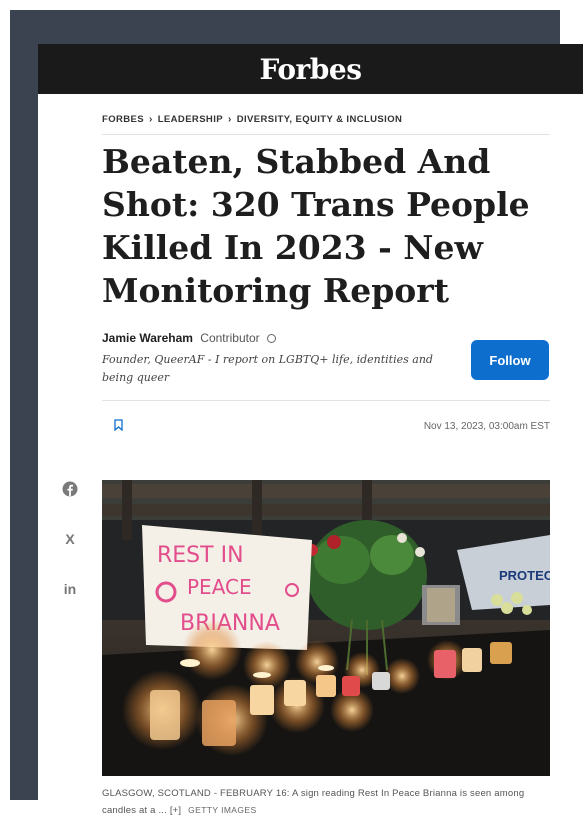  What do you see at coordinates (70, 555) in the screenshot?
I see `share-bar: X in` at bounding box center [70, 555].